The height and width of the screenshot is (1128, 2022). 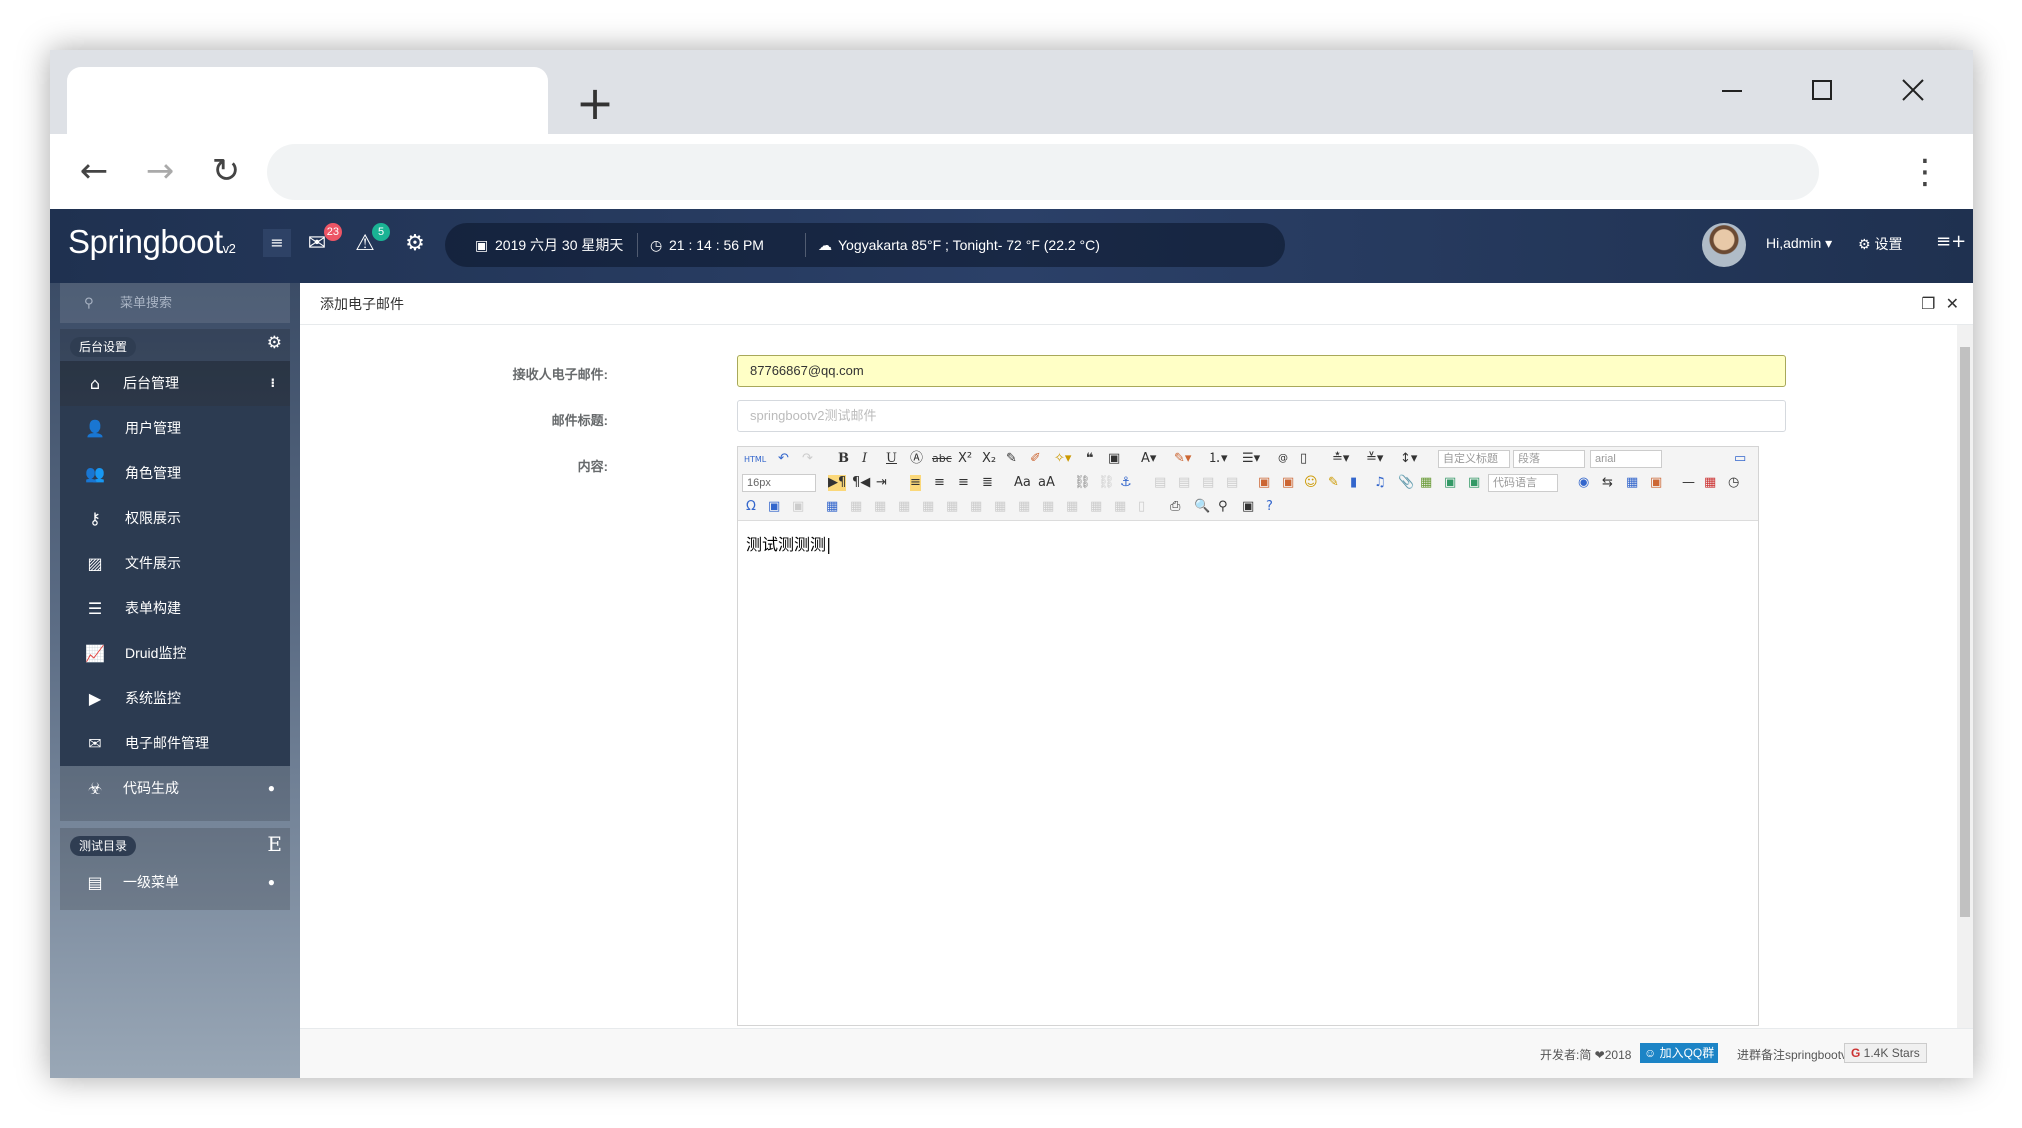 I want to click on page-break-icon: ⇆, so click(x=1607, y=483).